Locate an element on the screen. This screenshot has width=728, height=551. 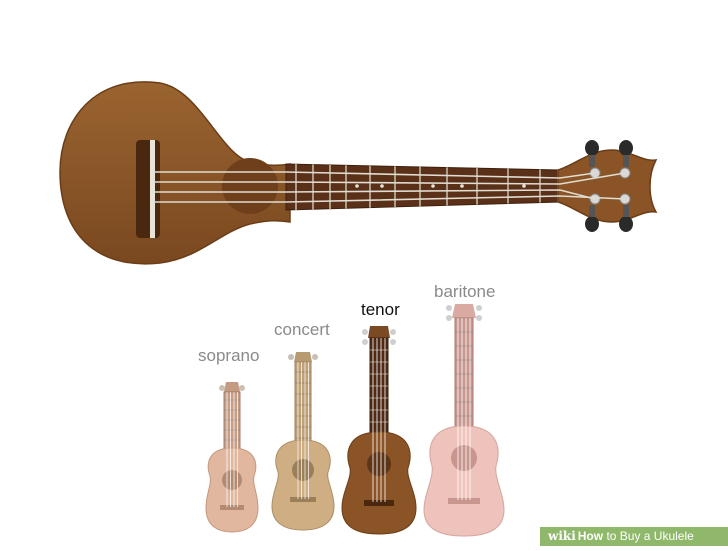
watermark-wiki: wiki is located at coordinates (562, 536).